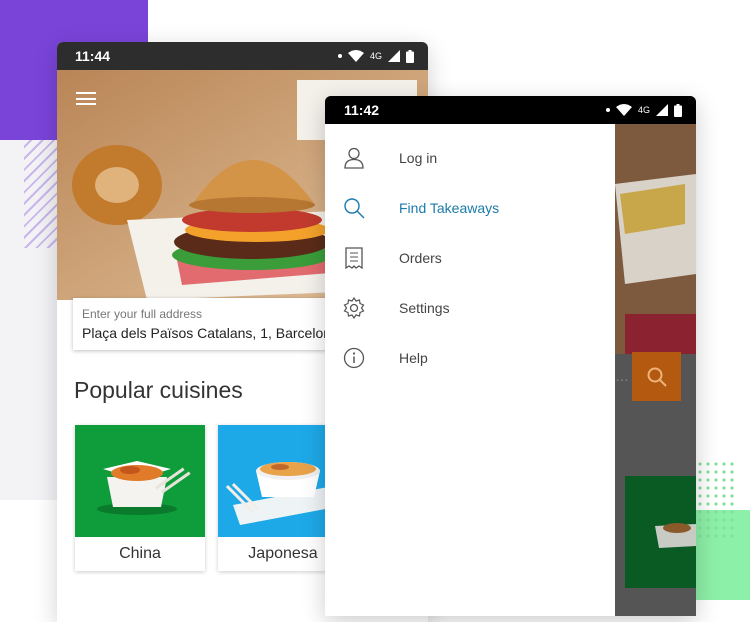 This screenshot has height=622, width=750. I want to click on address-value: Plaça dels Països Catalans, 1, Barcelona, so click(210, 333).